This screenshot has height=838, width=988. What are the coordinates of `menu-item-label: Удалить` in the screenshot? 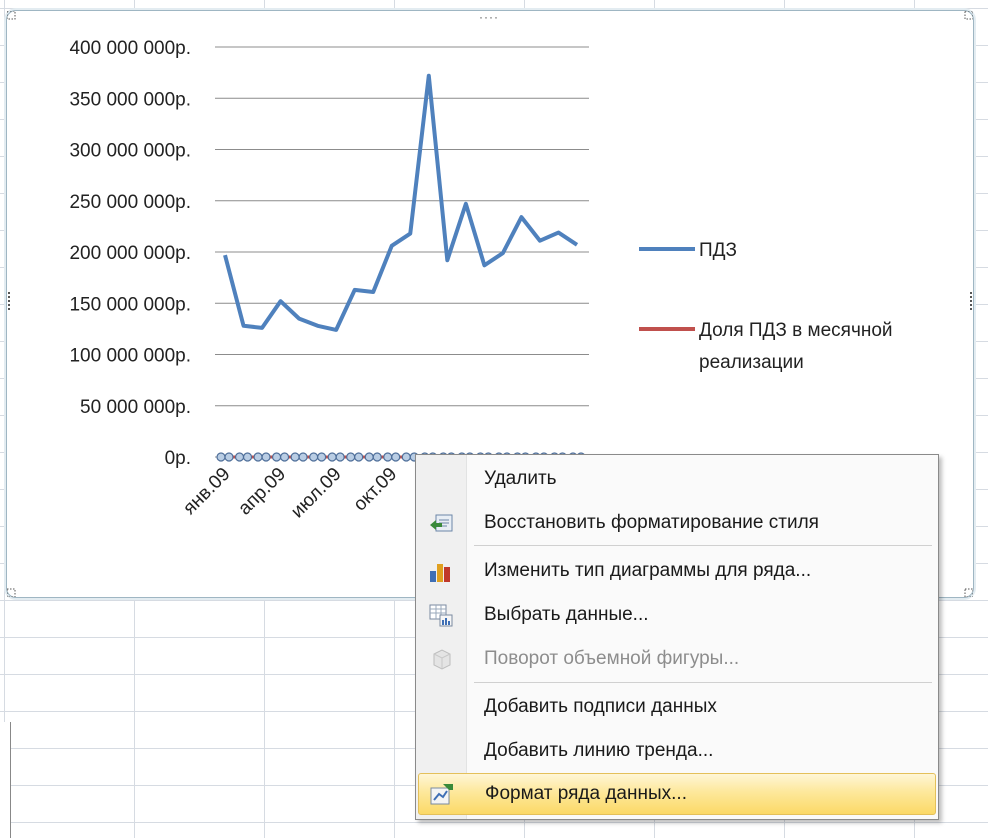 It's located at (520, 478).